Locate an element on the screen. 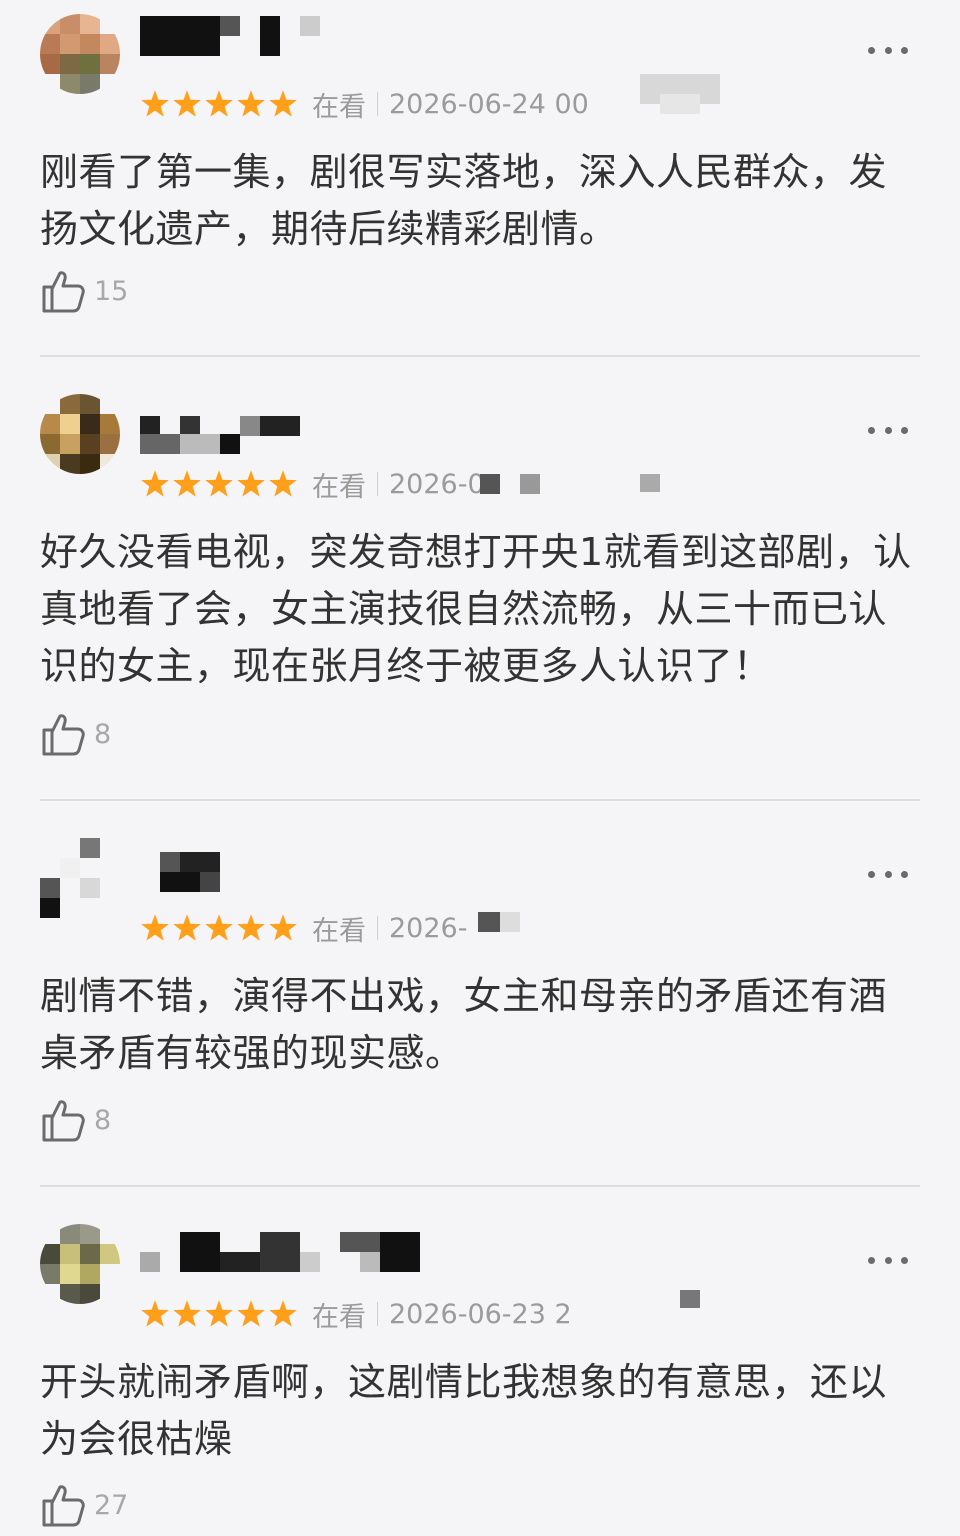 Image resolution: width=960 pixels, height=1536 pixels. review-text: 开头就闹矛盾啊，这剧情比我想象的有意思，还以为会很枯燥 is located at coordinates (464, 1410).